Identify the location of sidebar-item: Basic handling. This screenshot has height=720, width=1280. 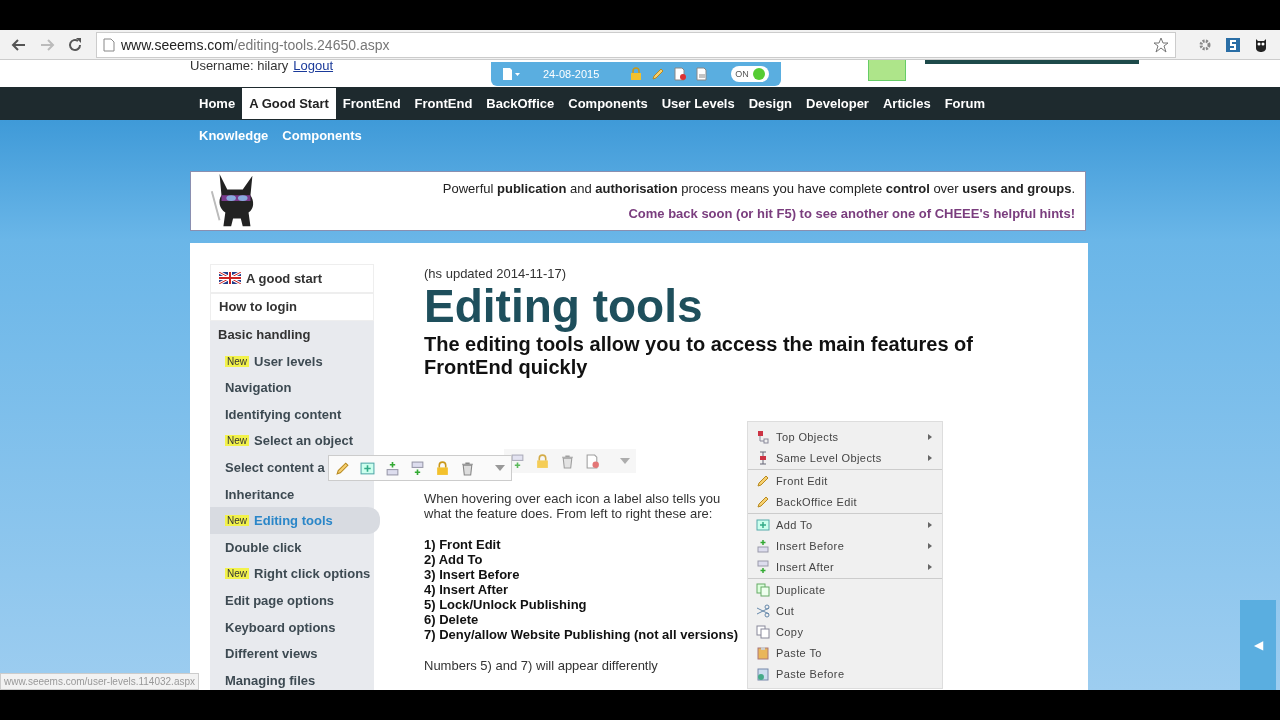
(292, 334).